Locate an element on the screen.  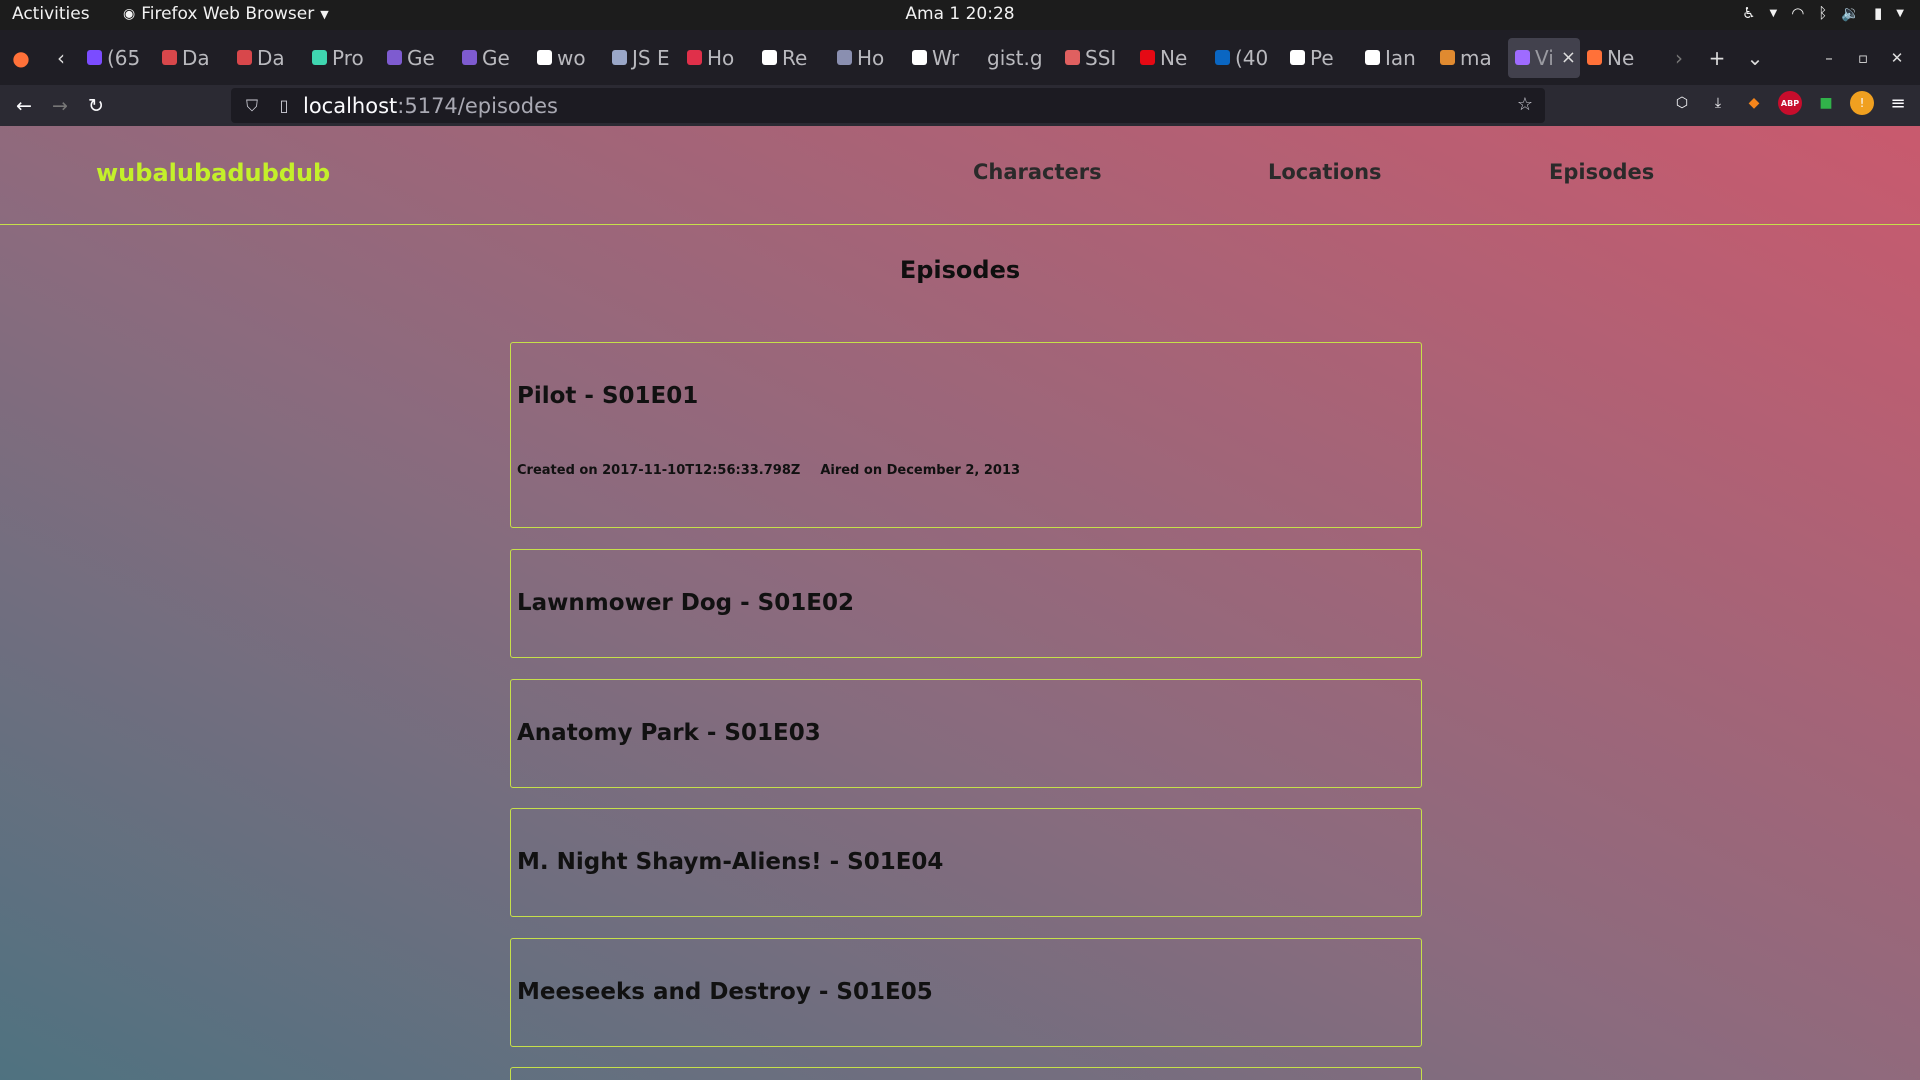
nav-link-characters: Characters is located at coordinates (1037, 172).